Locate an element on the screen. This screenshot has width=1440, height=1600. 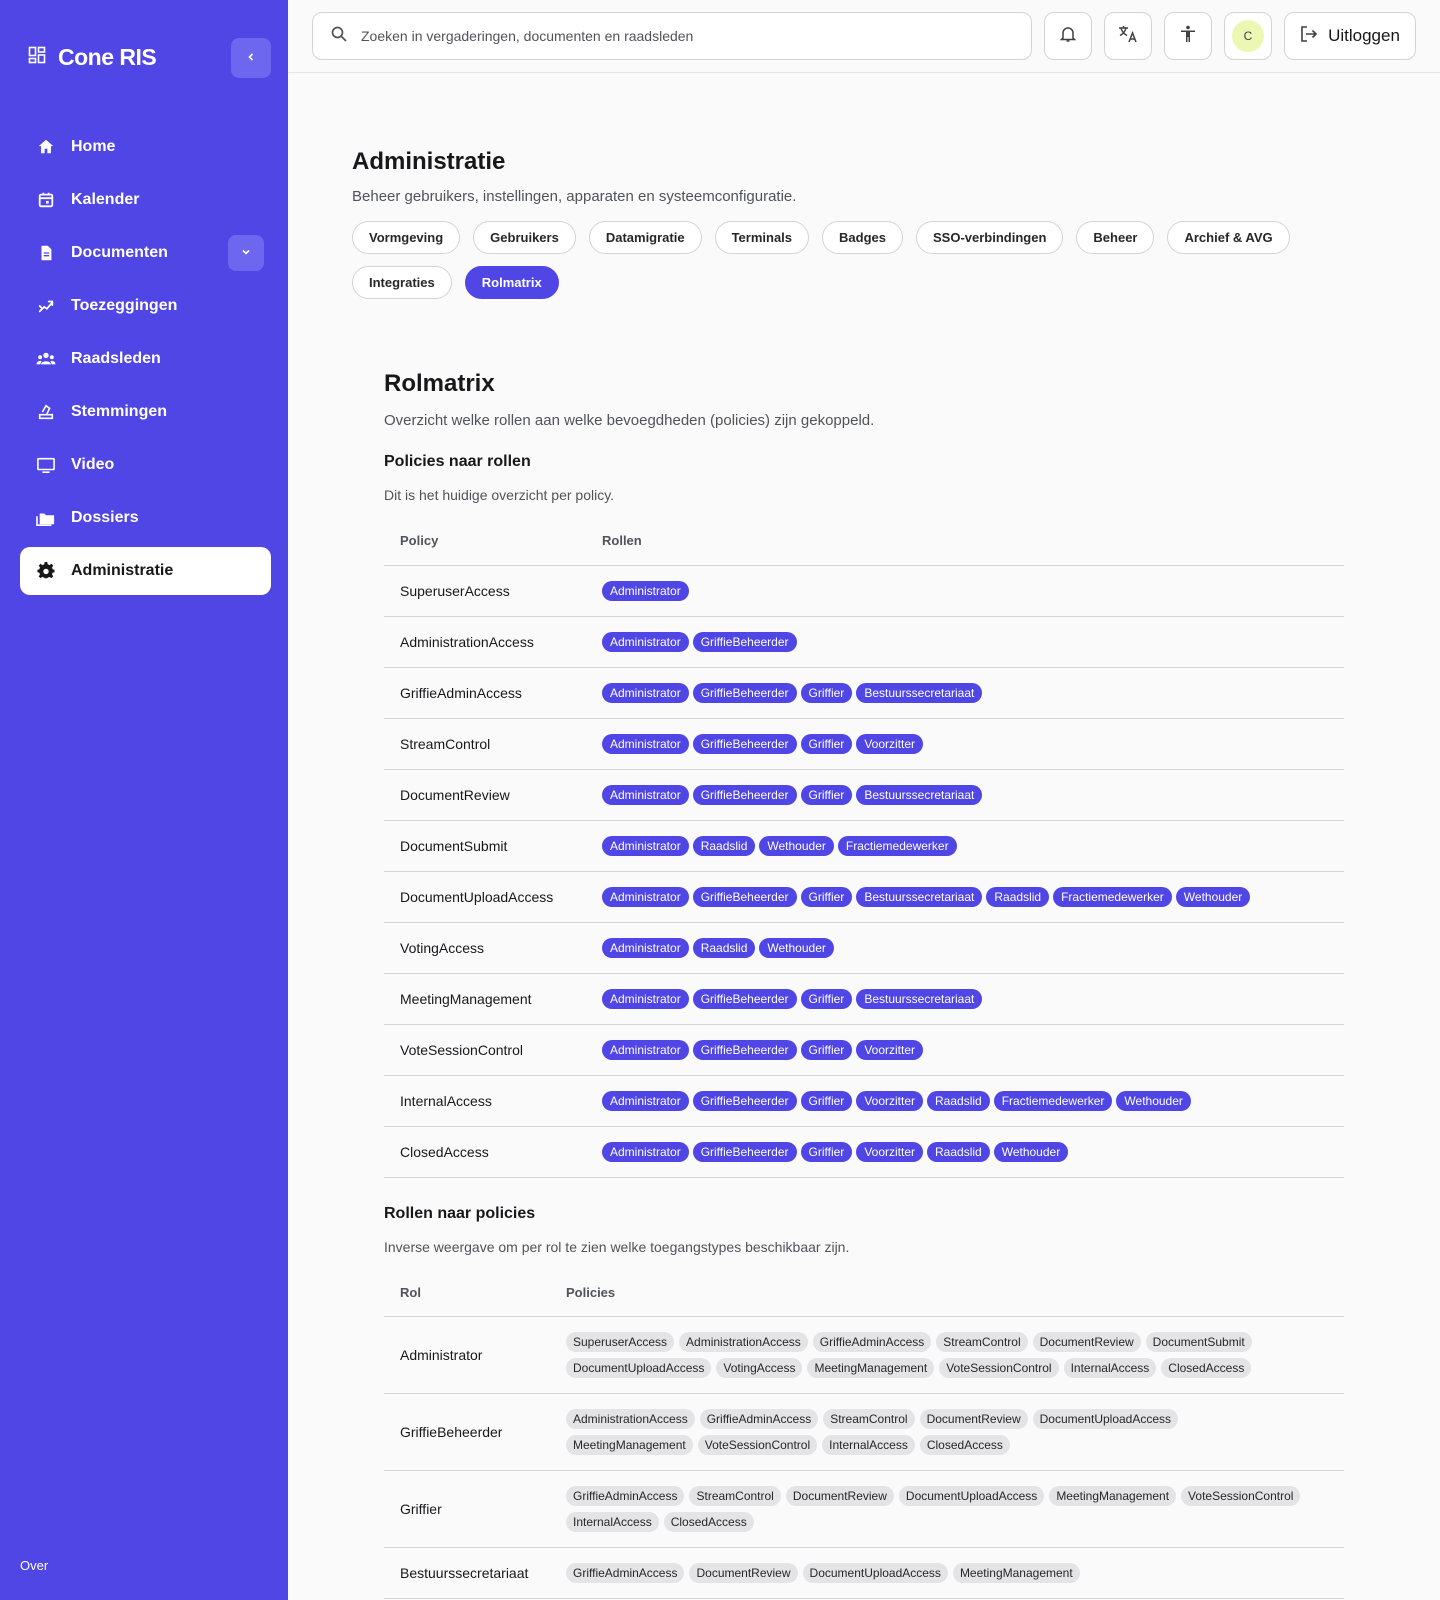
topbar: C Uitloggen is located at coordinates (864, 36).